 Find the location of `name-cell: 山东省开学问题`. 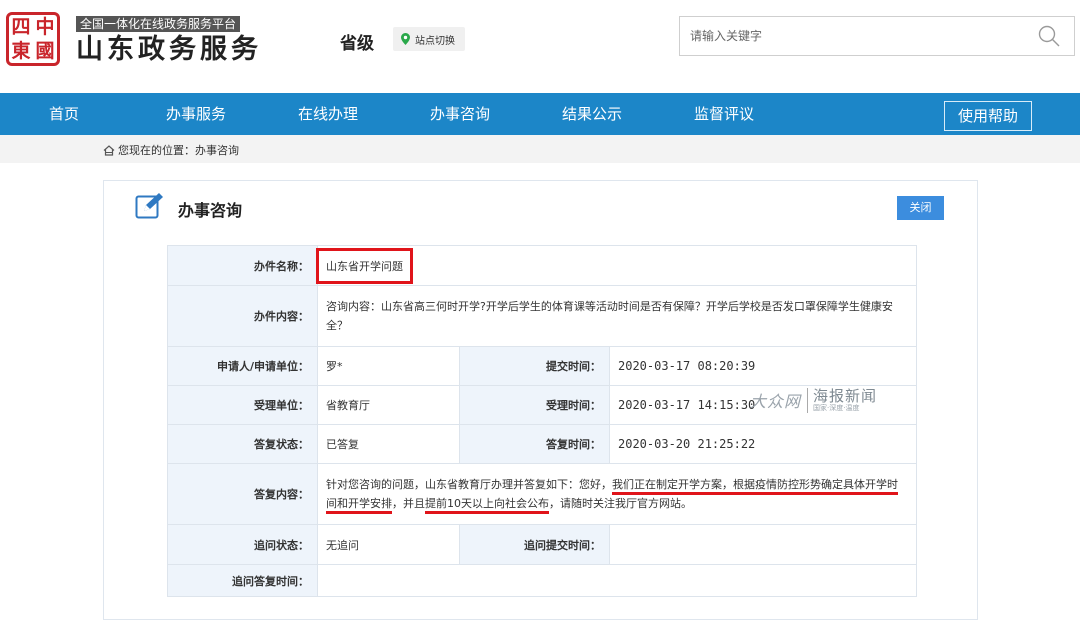

name-cell: 山东省开学问题 is located at coordinates (617, 265).